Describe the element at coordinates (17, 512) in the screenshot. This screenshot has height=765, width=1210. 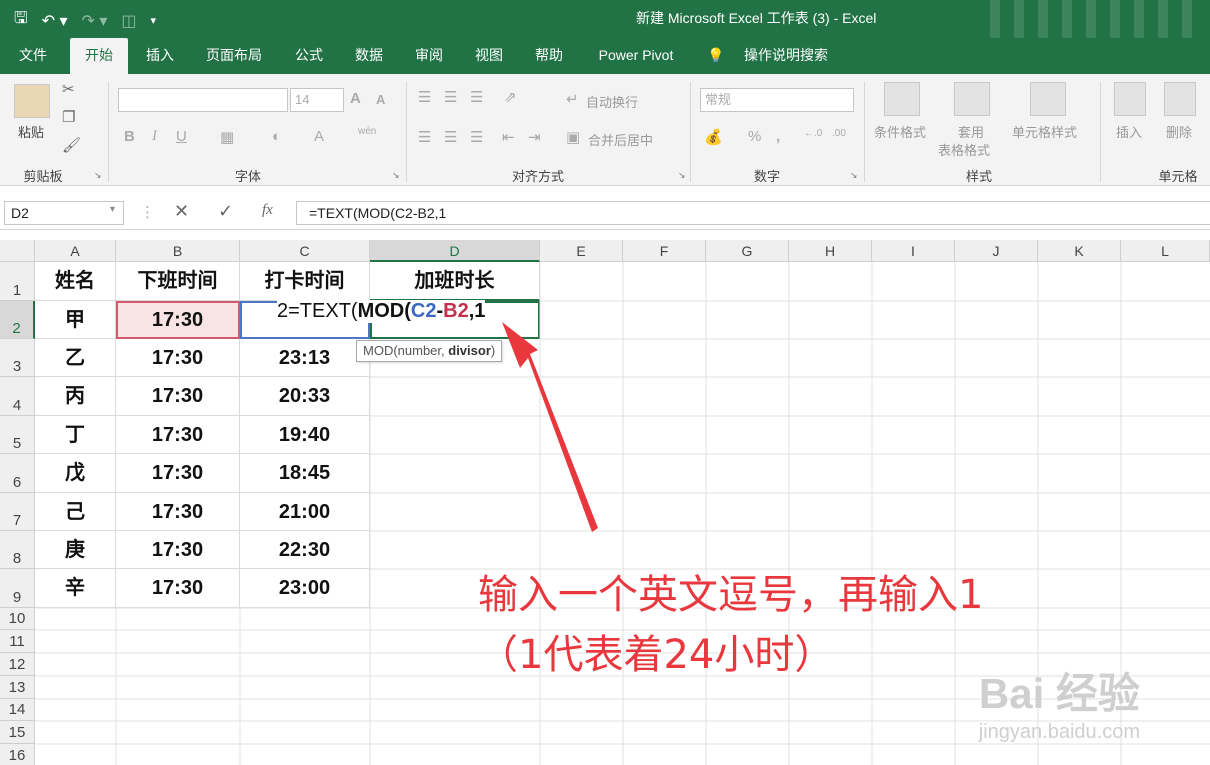
I see `row-header-7: 7` at that location.